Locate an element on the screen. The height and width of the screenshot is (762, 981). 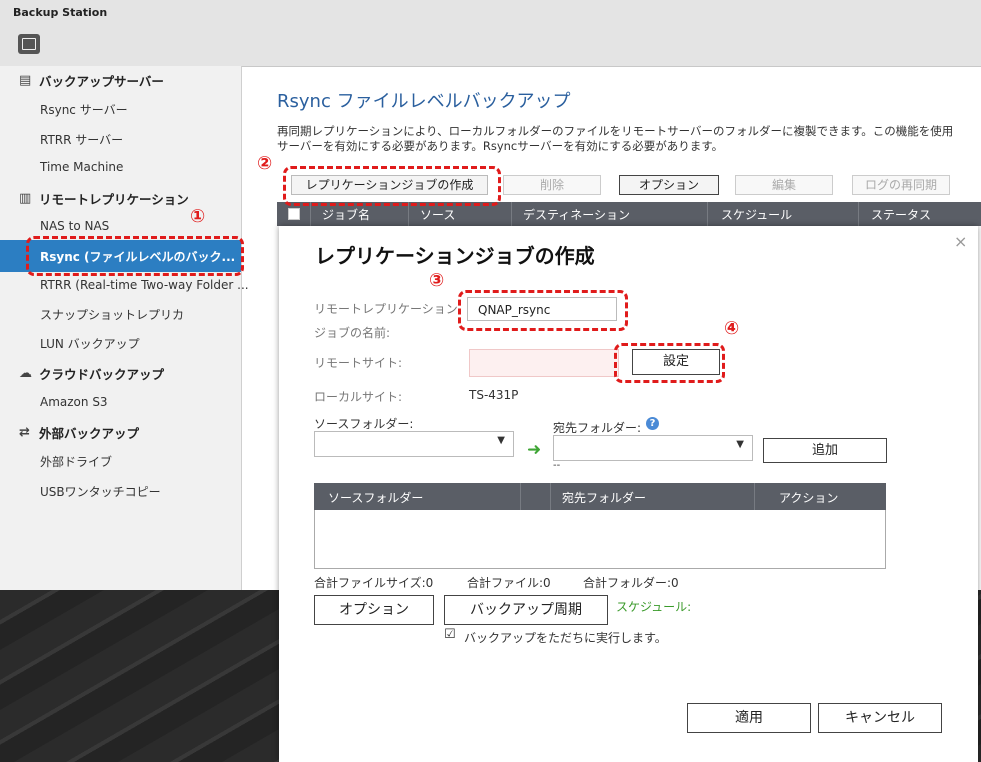
schedule-label: スケジュール: is located at coordinates (654, 607).